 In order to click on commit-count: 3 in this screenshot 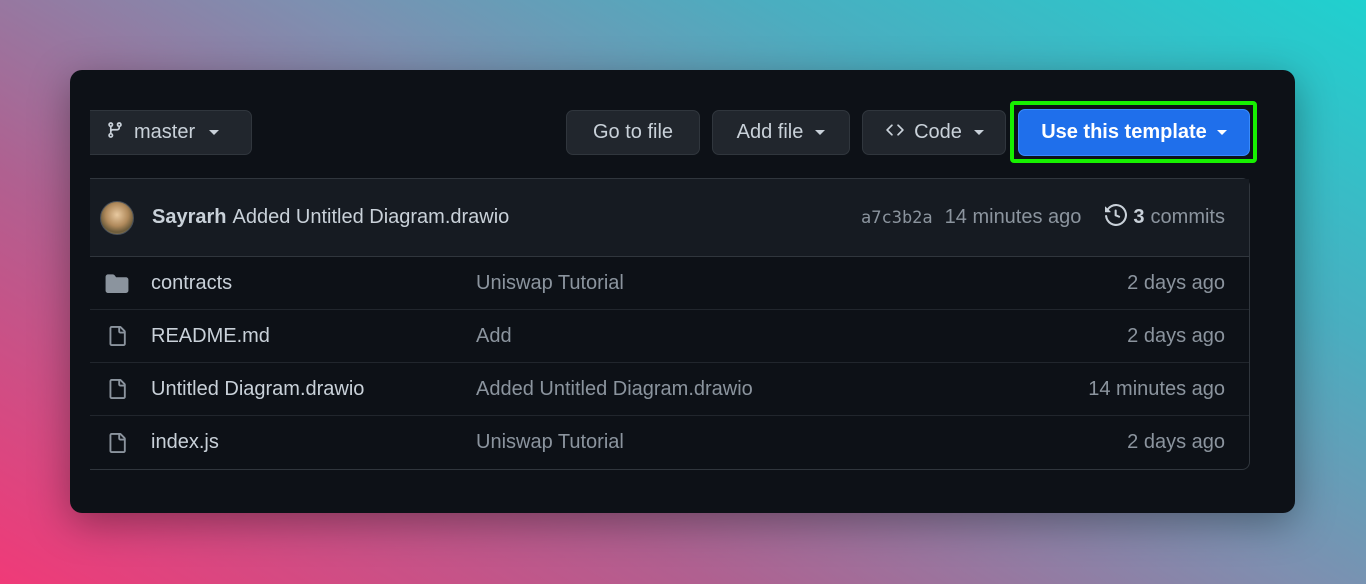, I will do `click(1139, 217)`.